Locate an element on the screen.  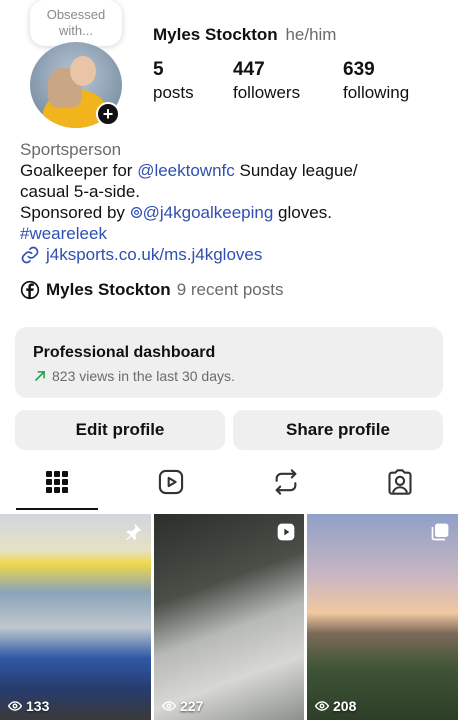
bio-text: Goalkeeper for is located at coordinates (79, 170).